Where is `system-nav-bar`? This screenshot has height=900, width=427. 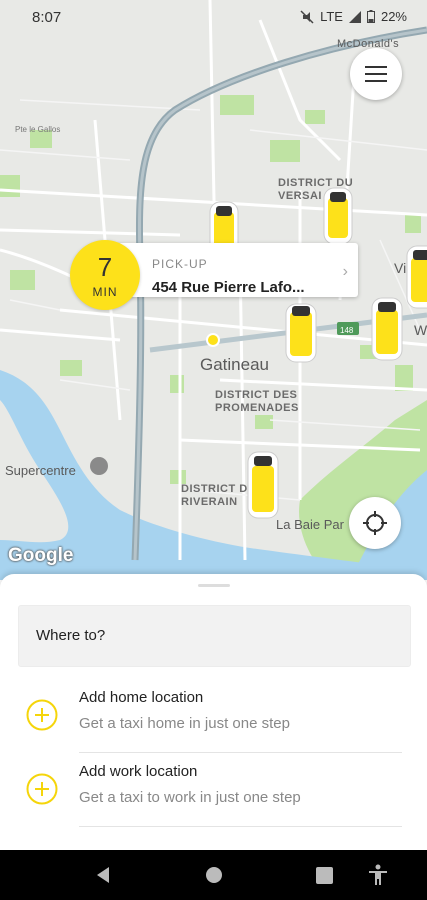
system-nav-bar is located at coordinates (213, 875).